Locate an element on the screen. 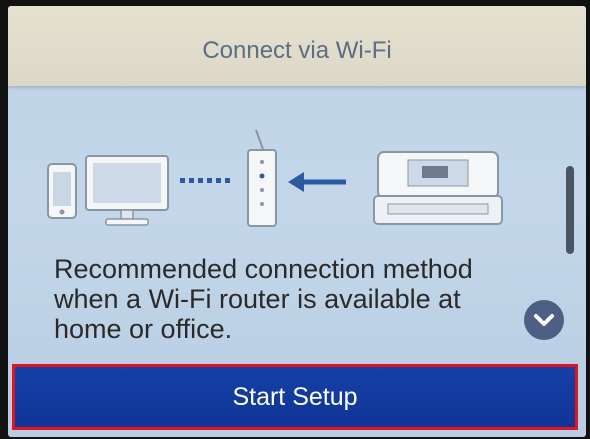  chevron-down-icon is located at coordinates (544, 320).